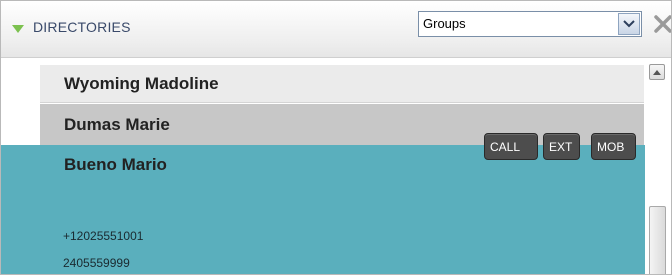 The image size is (672, 275). I want to click on arrow-up-icon, so click(657, 72).